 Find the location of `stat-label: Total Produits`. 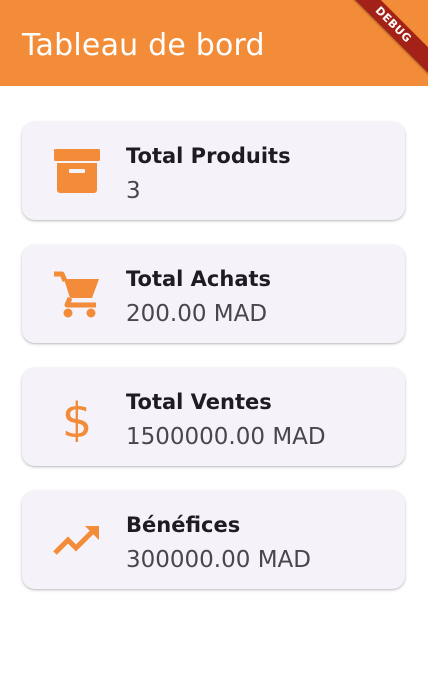

stat-label: Total Produits is located at coordinates (208, 156).